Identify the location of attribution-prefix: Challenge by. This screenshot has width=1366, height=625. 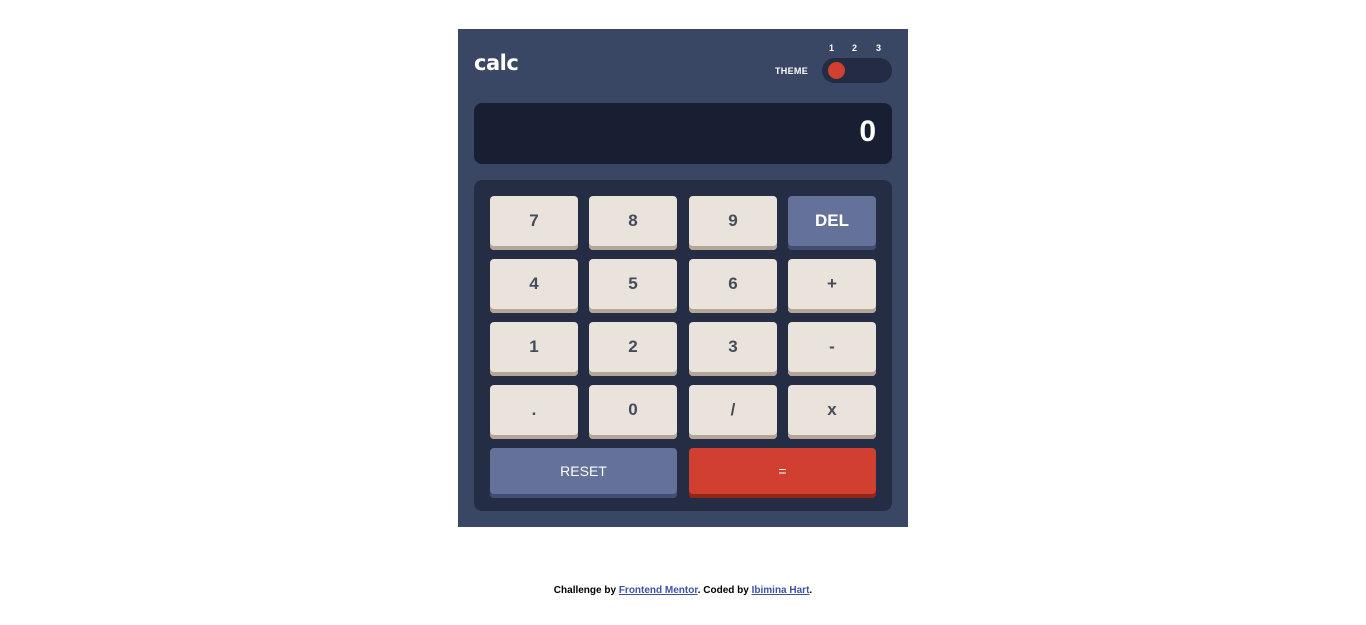
(586, 590).